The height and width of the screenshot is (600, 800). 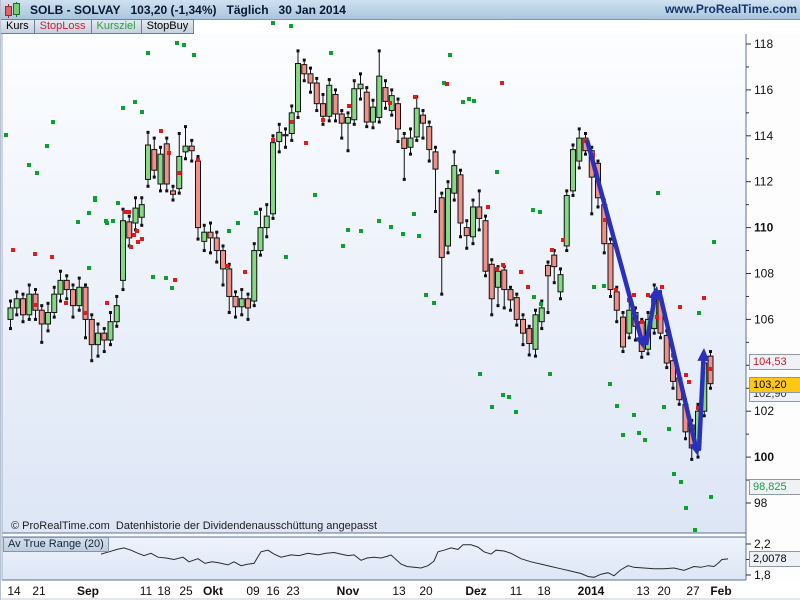 What do you see at coordinates (475, 591) in the screenshot?
I see `svg-text: Dez` at bounding box center [475, 591].